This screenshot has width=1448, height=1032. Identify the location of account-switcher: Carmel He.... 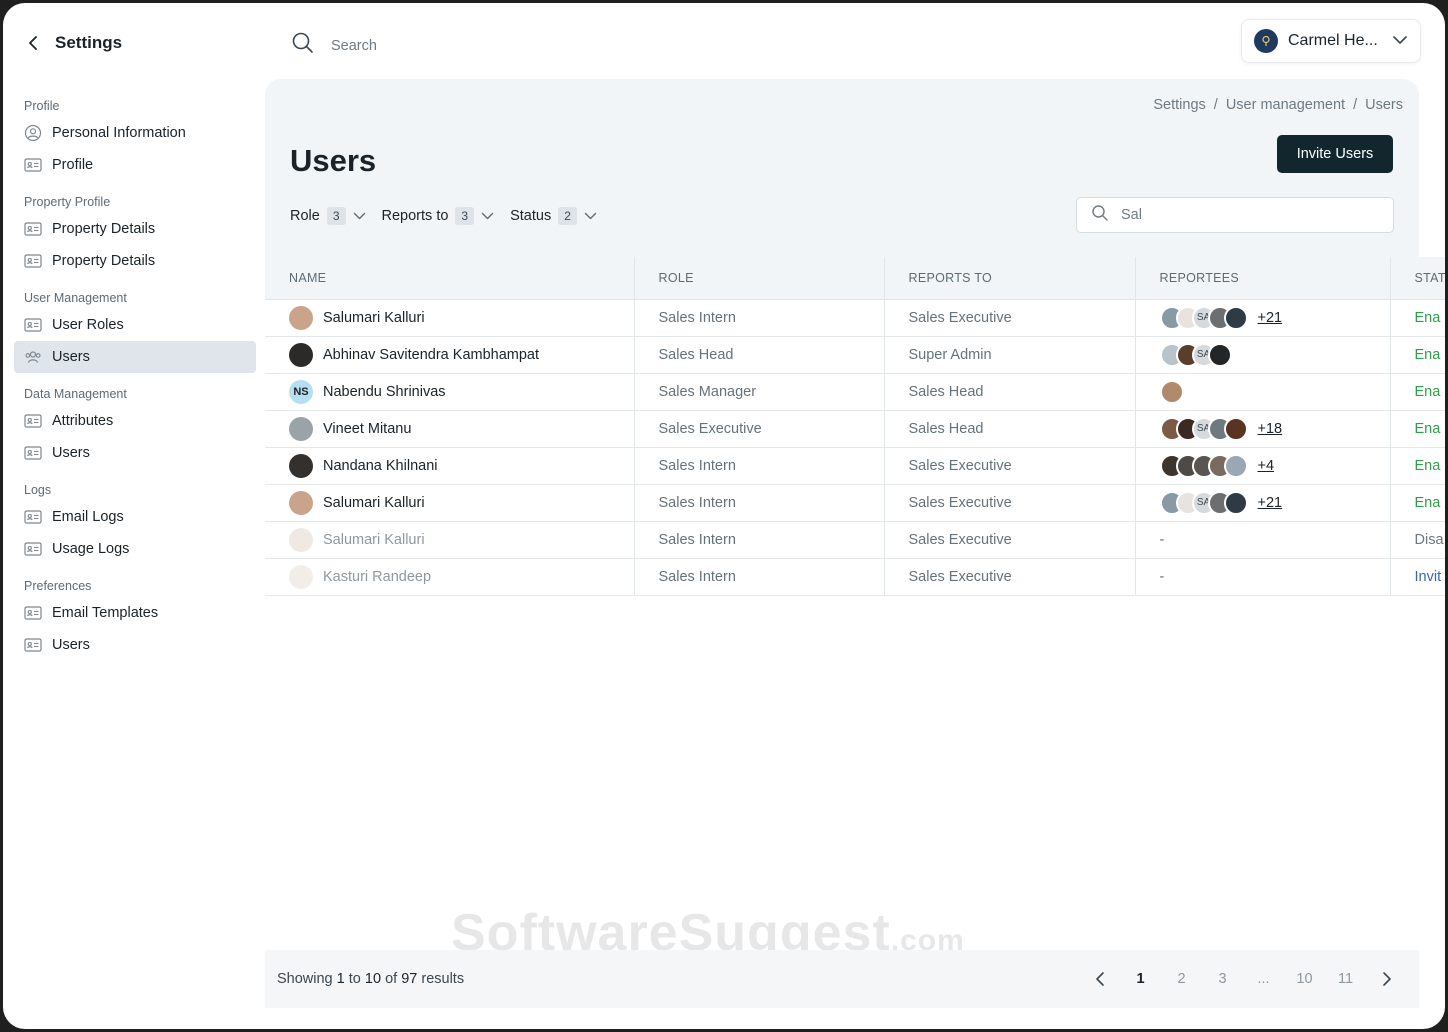
(1331, 41).